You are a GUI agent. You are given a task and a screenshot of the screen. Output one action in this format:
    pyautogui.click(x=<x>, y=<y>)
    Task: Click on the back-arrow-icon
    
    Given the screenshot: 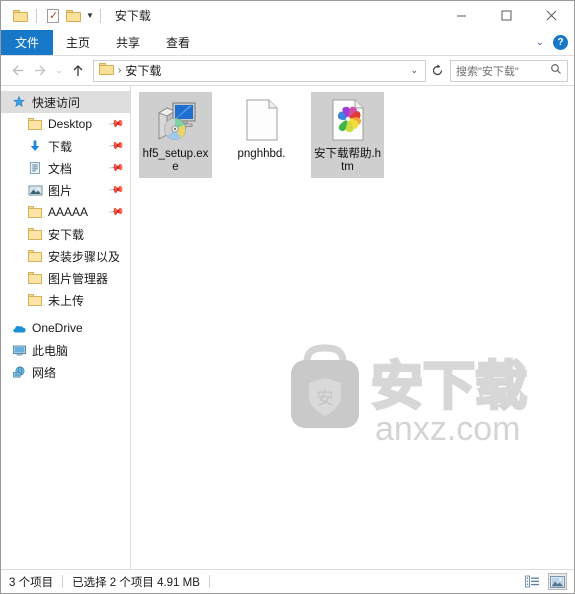 What is the action you would take?
    pyautogui.click(x=18, y=71)
    